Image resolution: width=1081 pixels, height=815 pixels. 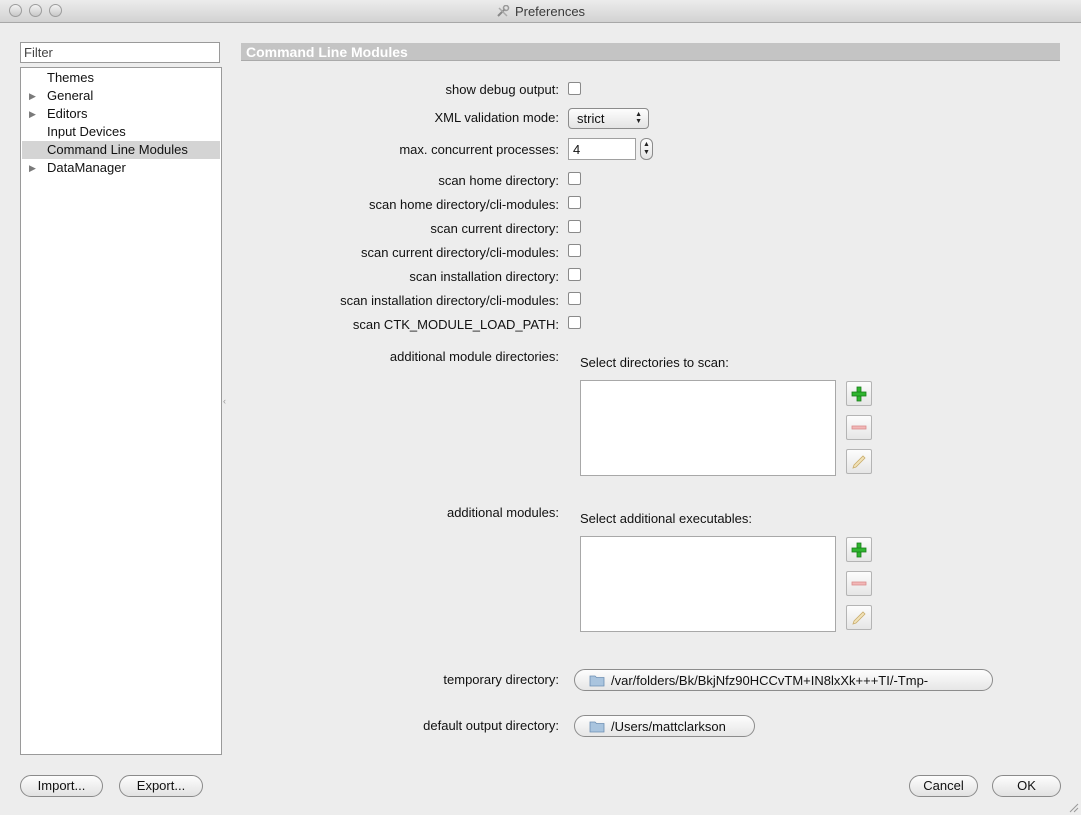 I want to click on additional-modules-list, so click(x=708, y=584).